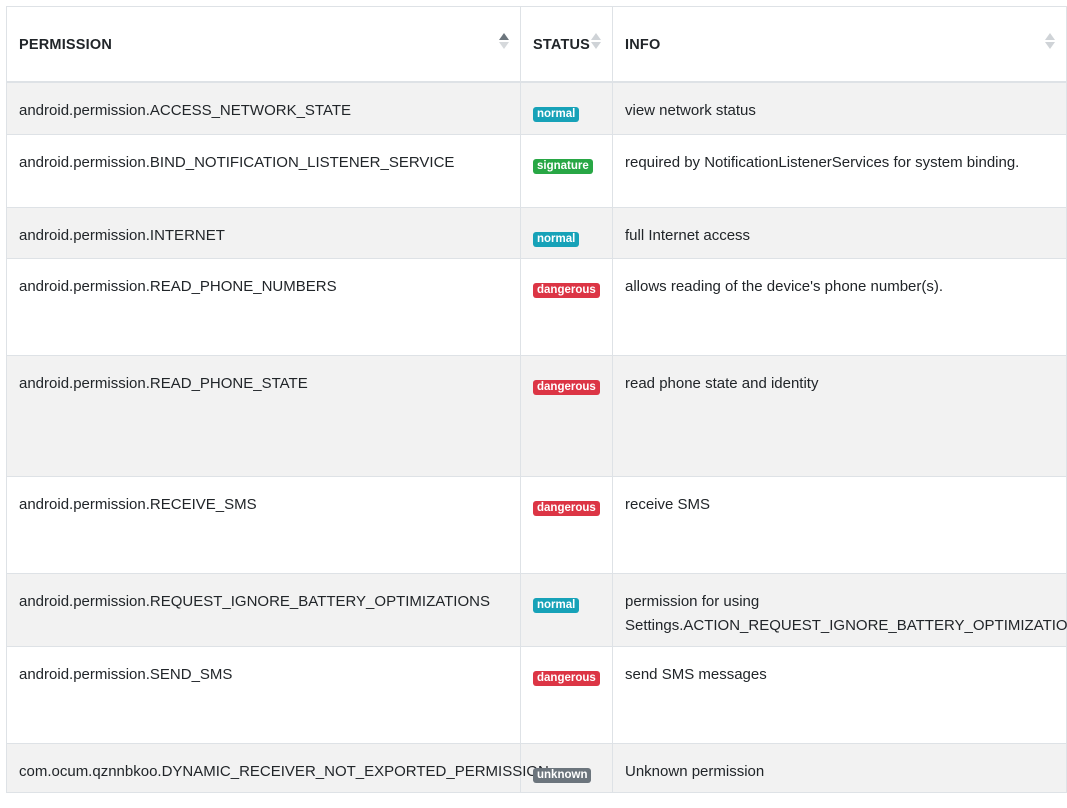 This screenshot has height=808, width=1067. Describe the element at coordinates (839, 232) in the screenshot. I see `info-cell: full Internet access` at that location.